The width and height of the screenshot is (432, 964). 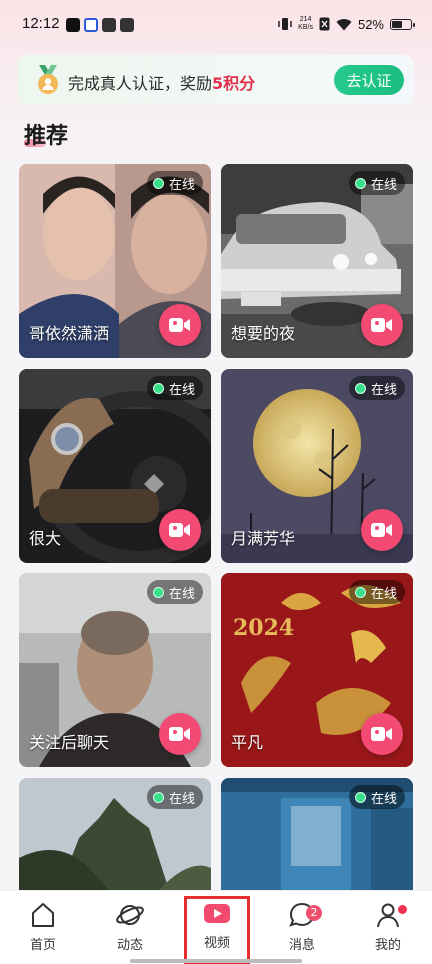 What do you see at coordinates (115, 261) in the screenshot?
I see `profile-card: 在线 哥依然潇洒` at bounding box center [115, 261].